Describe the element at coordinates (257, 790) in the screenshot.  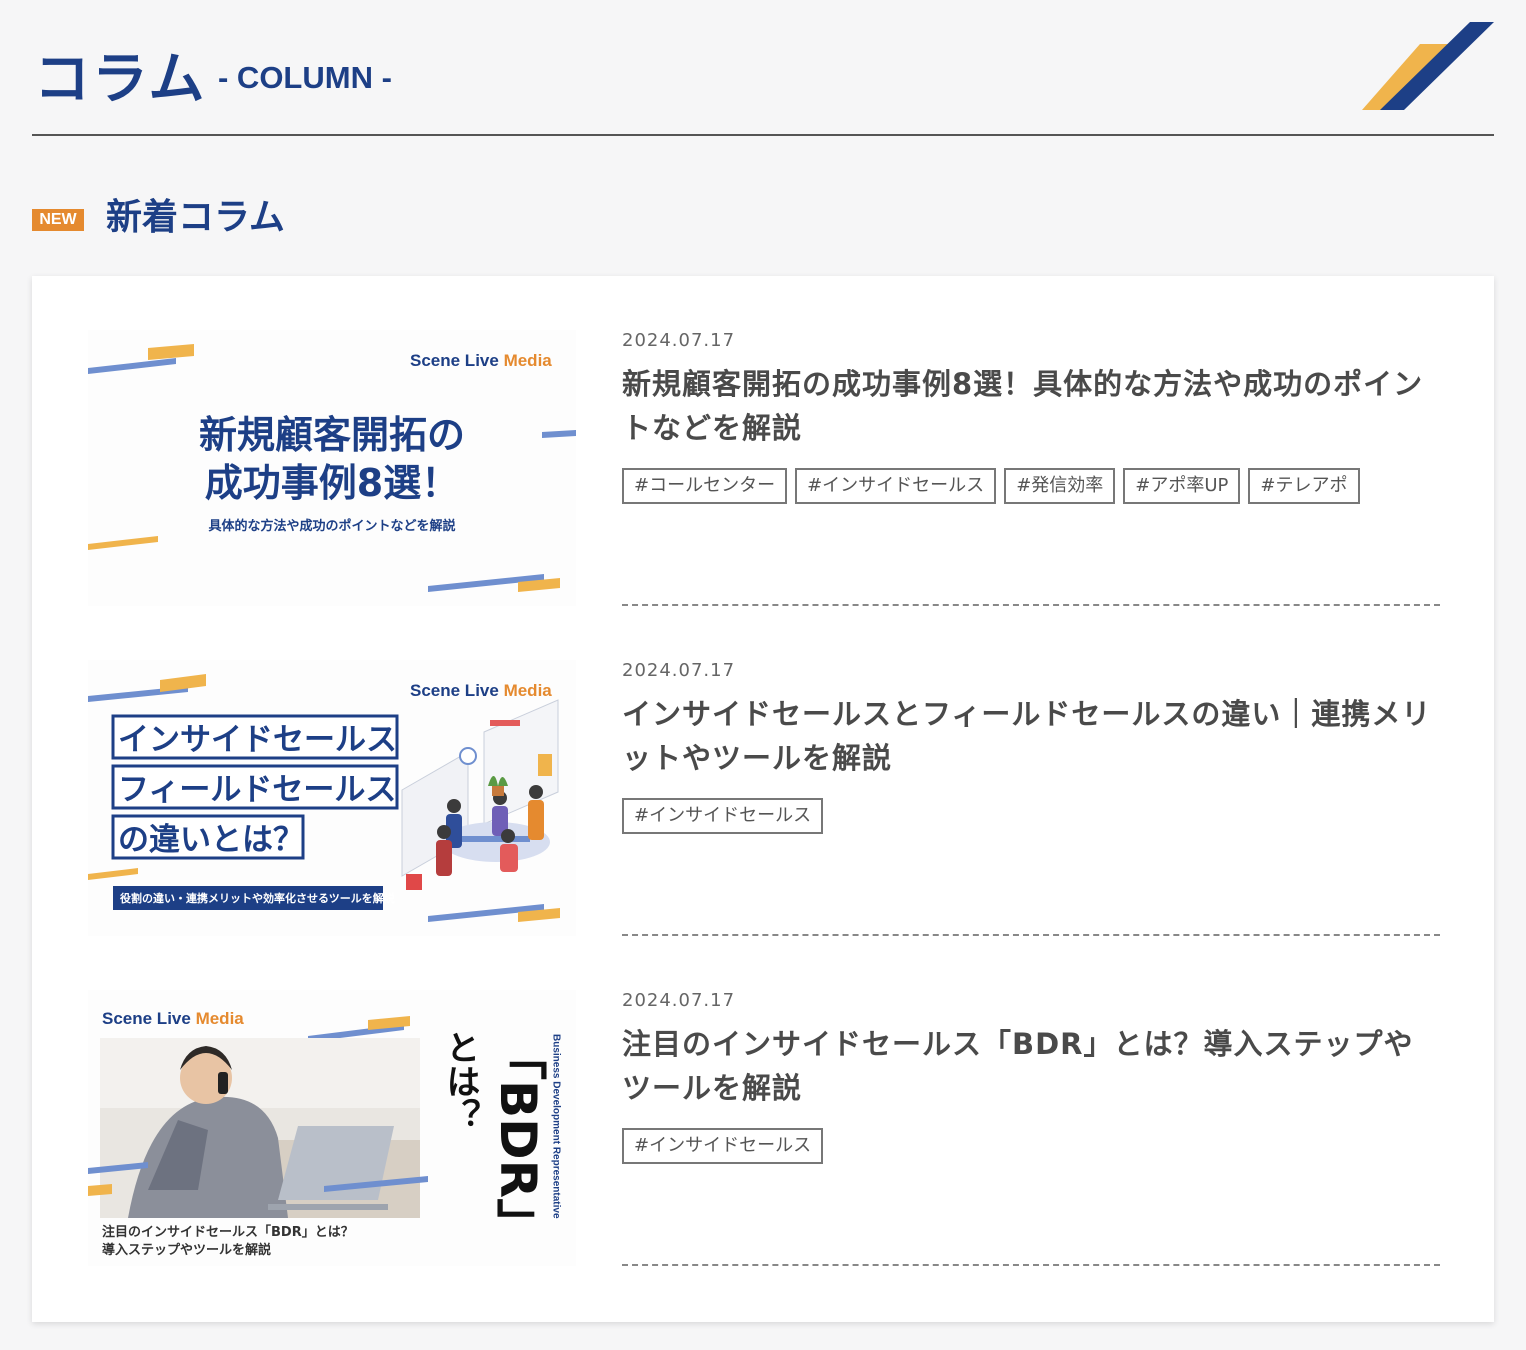
I see `thumb-box-2: フィールドセールス` at that location.